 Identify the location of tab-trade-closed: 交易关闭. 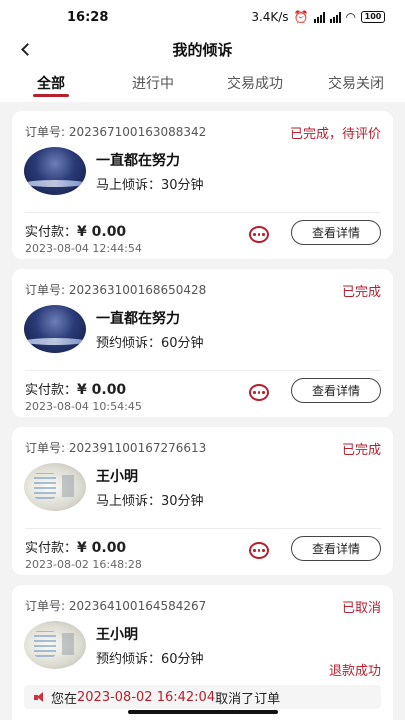
(356, 83).